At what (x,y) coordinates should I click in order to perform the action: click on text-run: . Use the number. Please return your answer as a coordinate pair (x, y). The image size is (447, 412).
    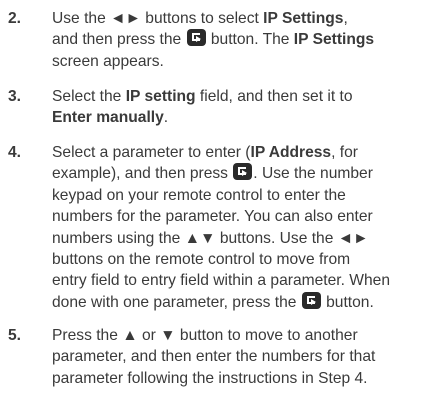
    Looking at the image, I should click on (313, 174).